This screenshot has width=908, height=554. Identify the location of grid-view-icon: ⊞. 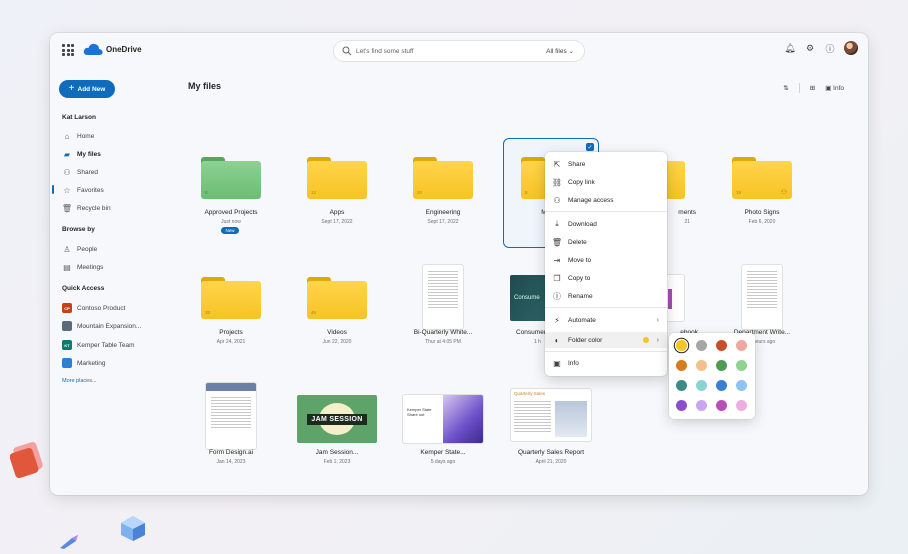
(812, 88).